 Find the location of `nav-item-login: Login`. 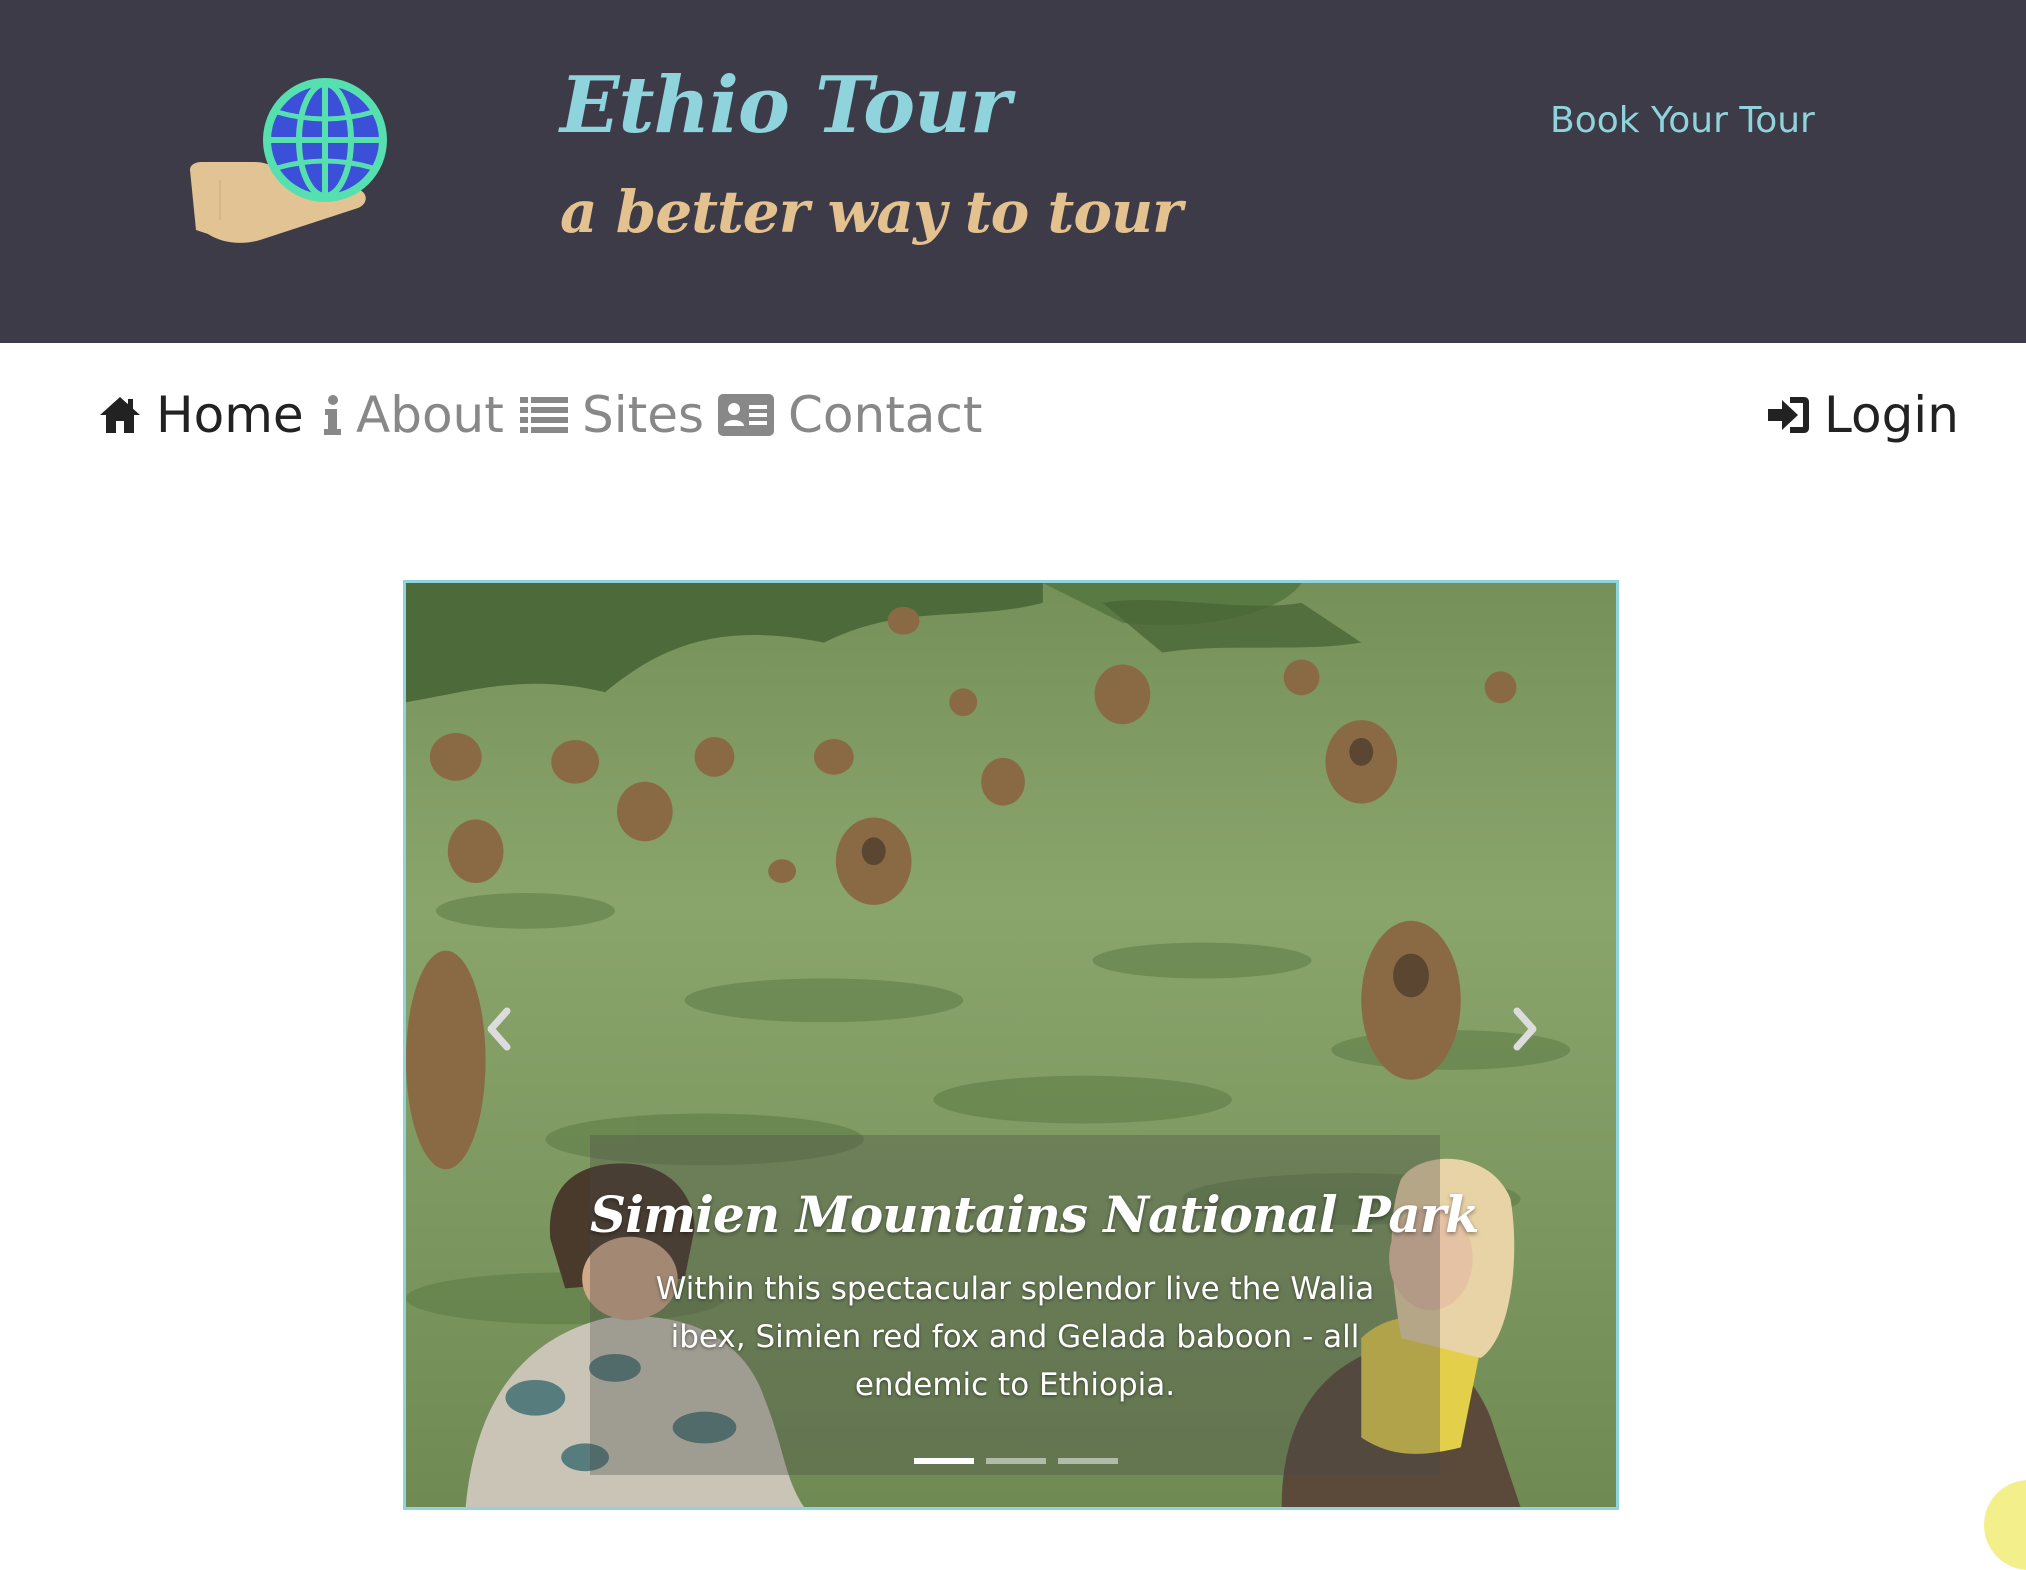

nav-item-login: Login is located at coordinates (1862, 415).